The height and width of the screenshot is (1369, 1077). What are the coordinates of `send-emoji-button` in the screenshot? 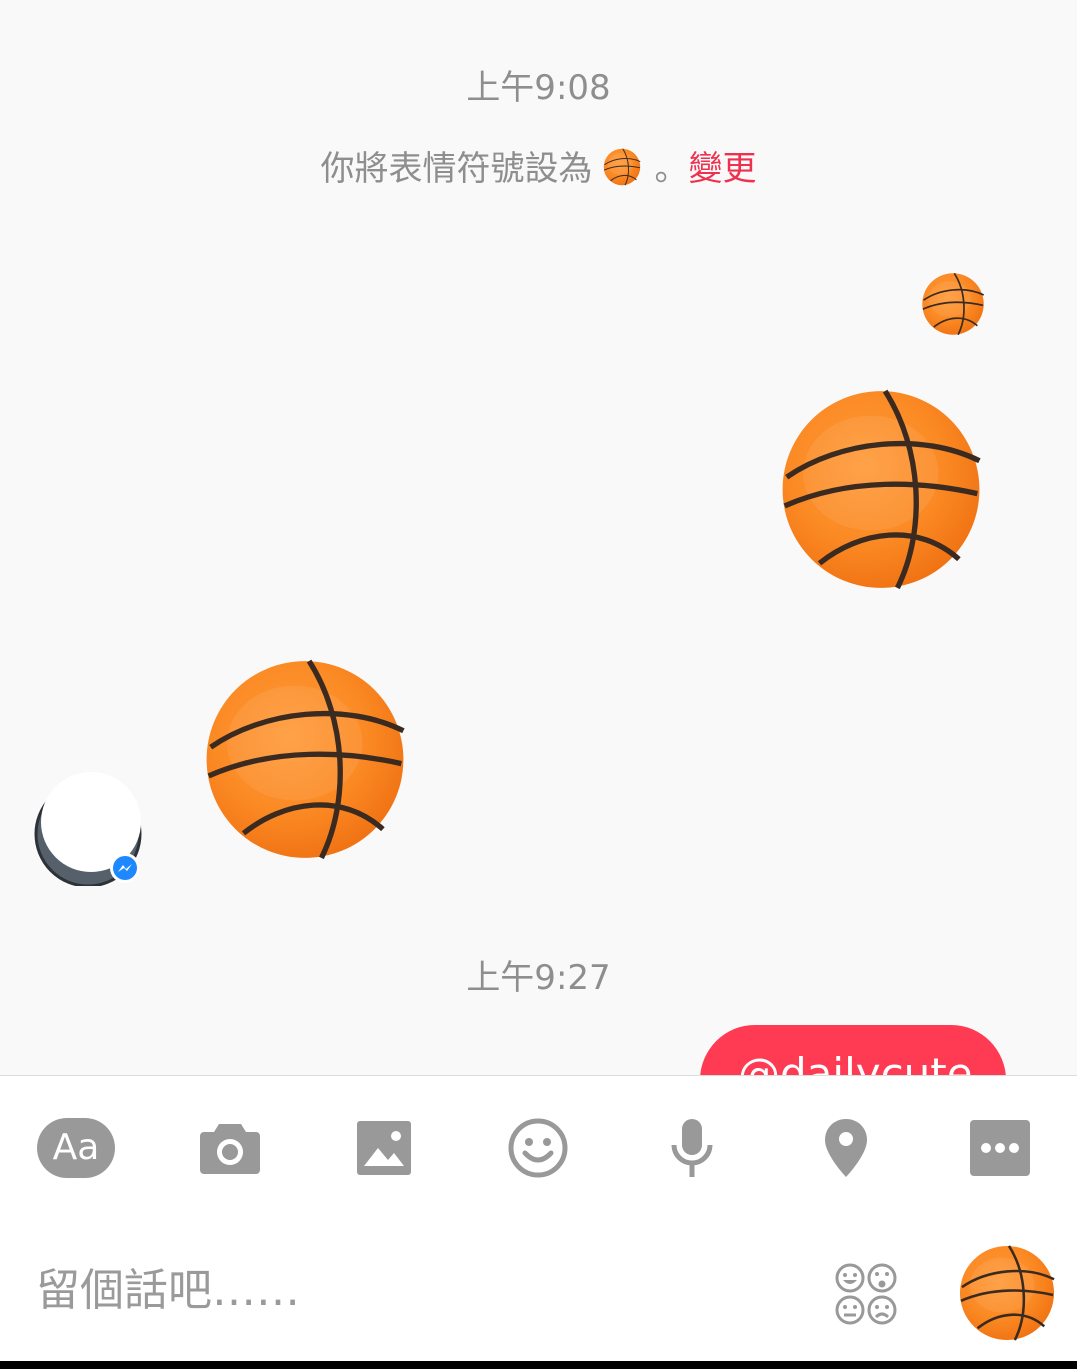 It's located at (1007, 1293).